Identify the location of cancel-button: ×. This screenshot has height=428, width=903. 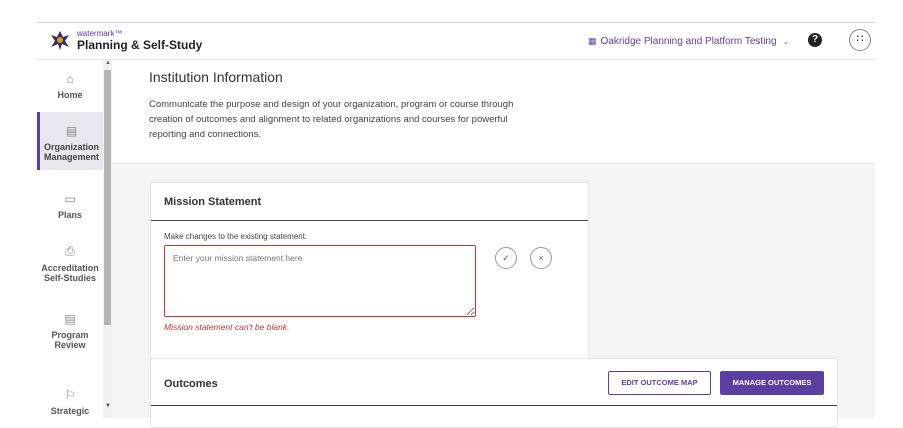
(541, 258).